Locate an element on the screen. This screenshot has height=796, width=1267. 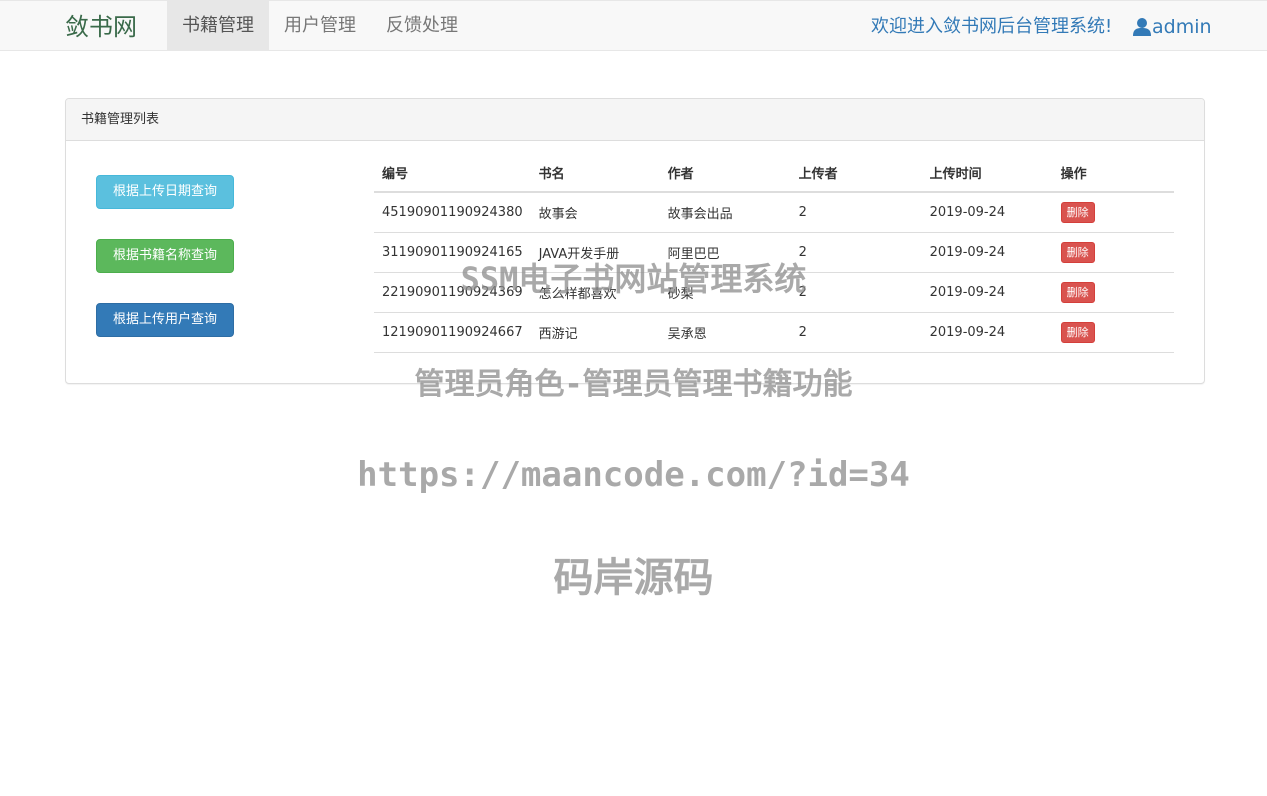
cell-author: 故事会出品 is located at coordinates (725, 212).